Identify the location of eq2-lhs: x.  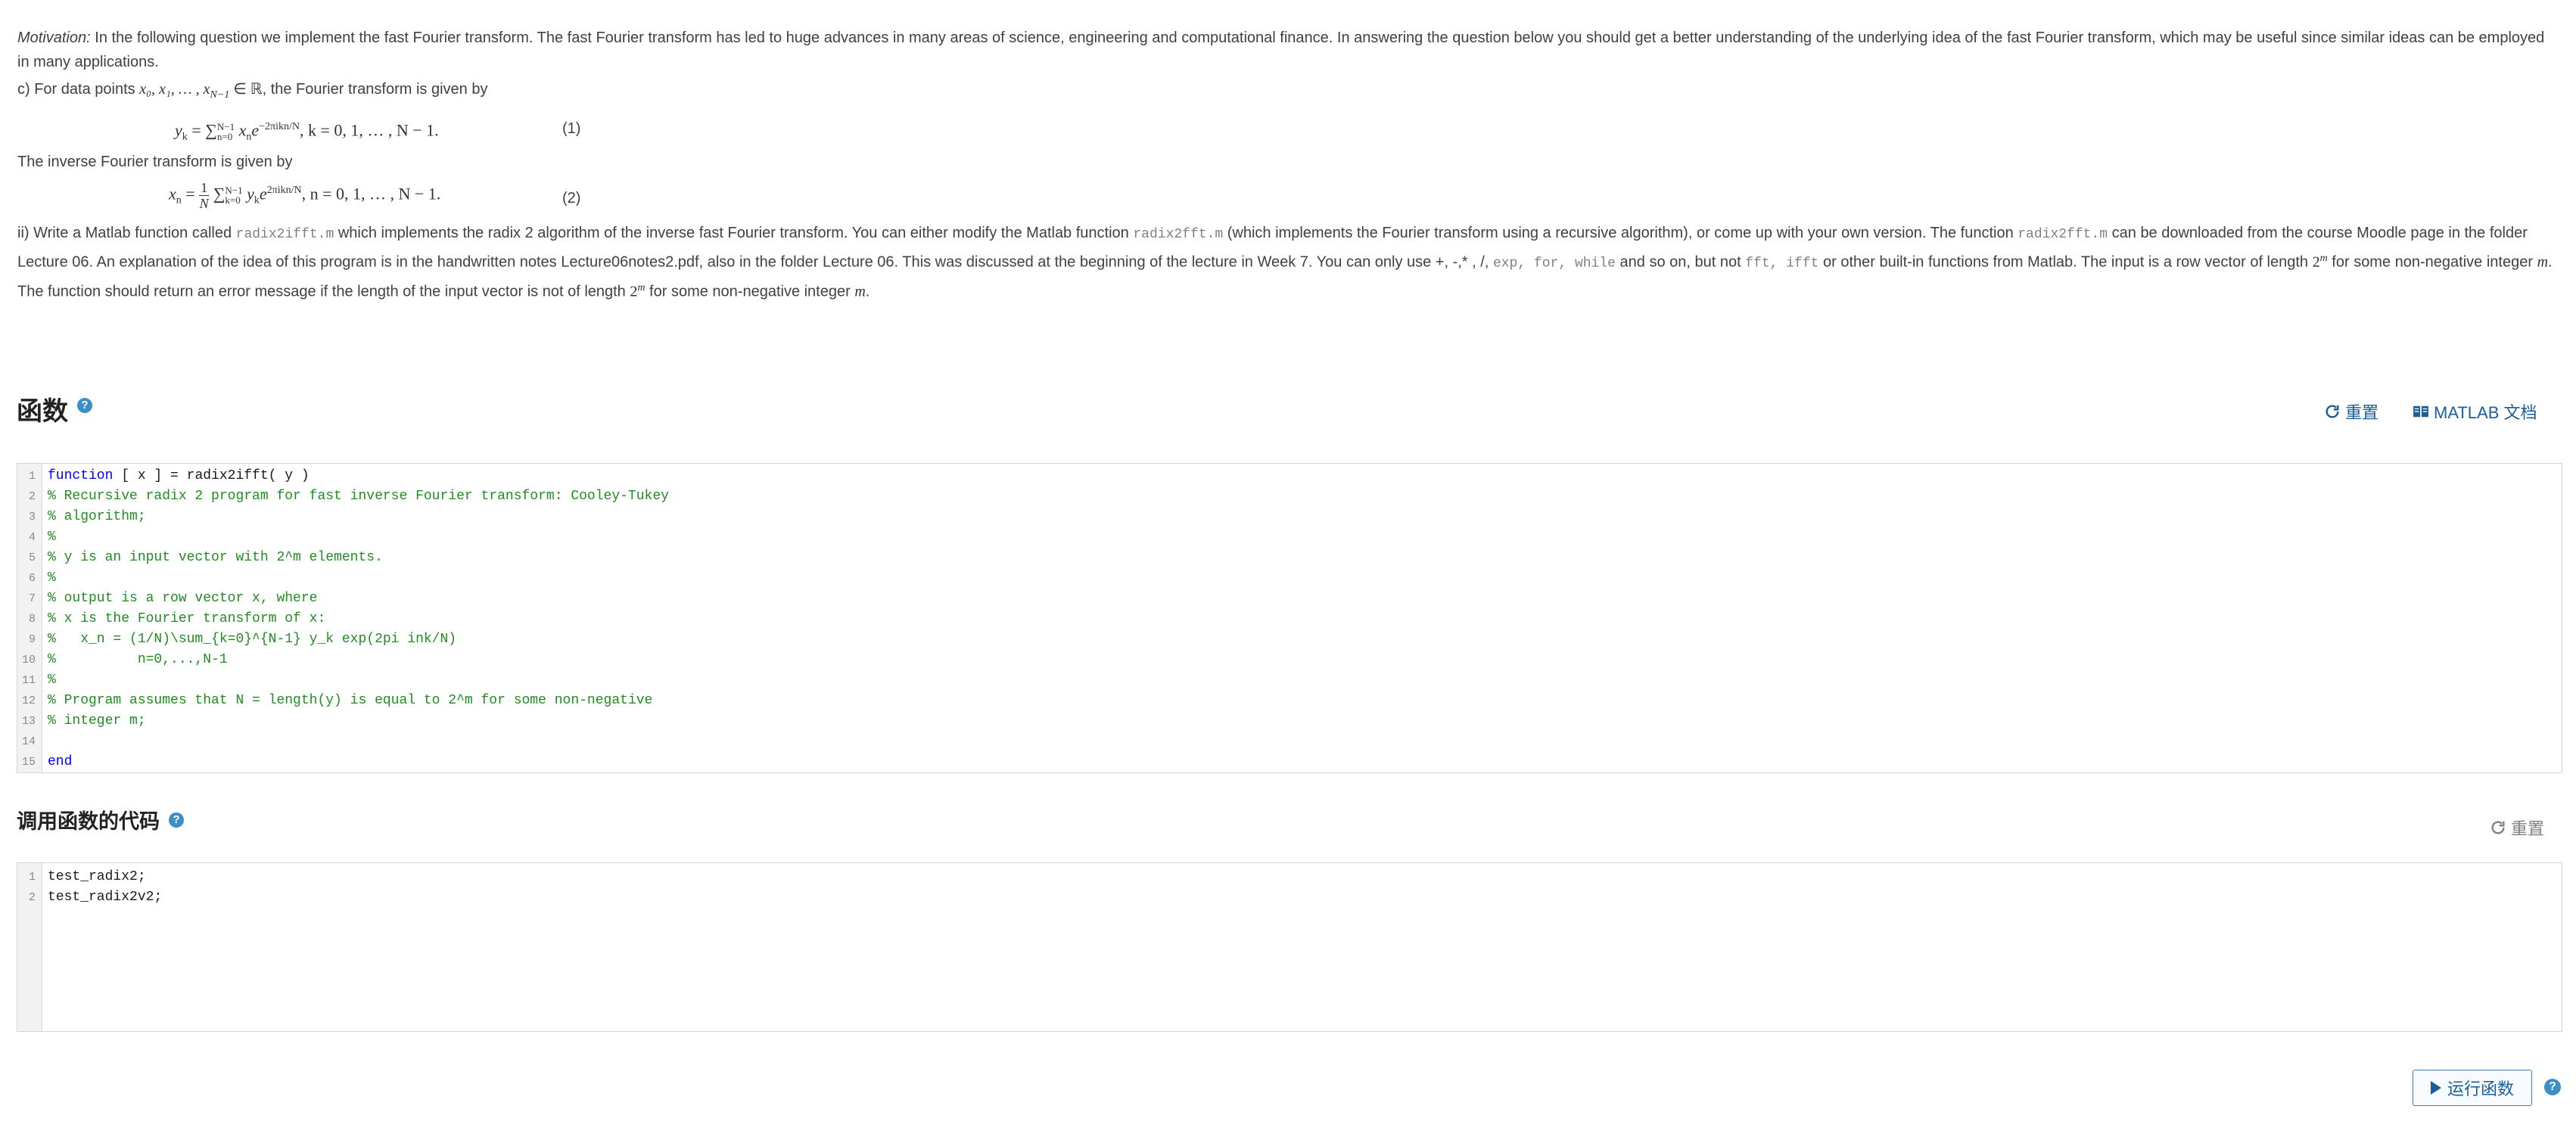
(172, 194).